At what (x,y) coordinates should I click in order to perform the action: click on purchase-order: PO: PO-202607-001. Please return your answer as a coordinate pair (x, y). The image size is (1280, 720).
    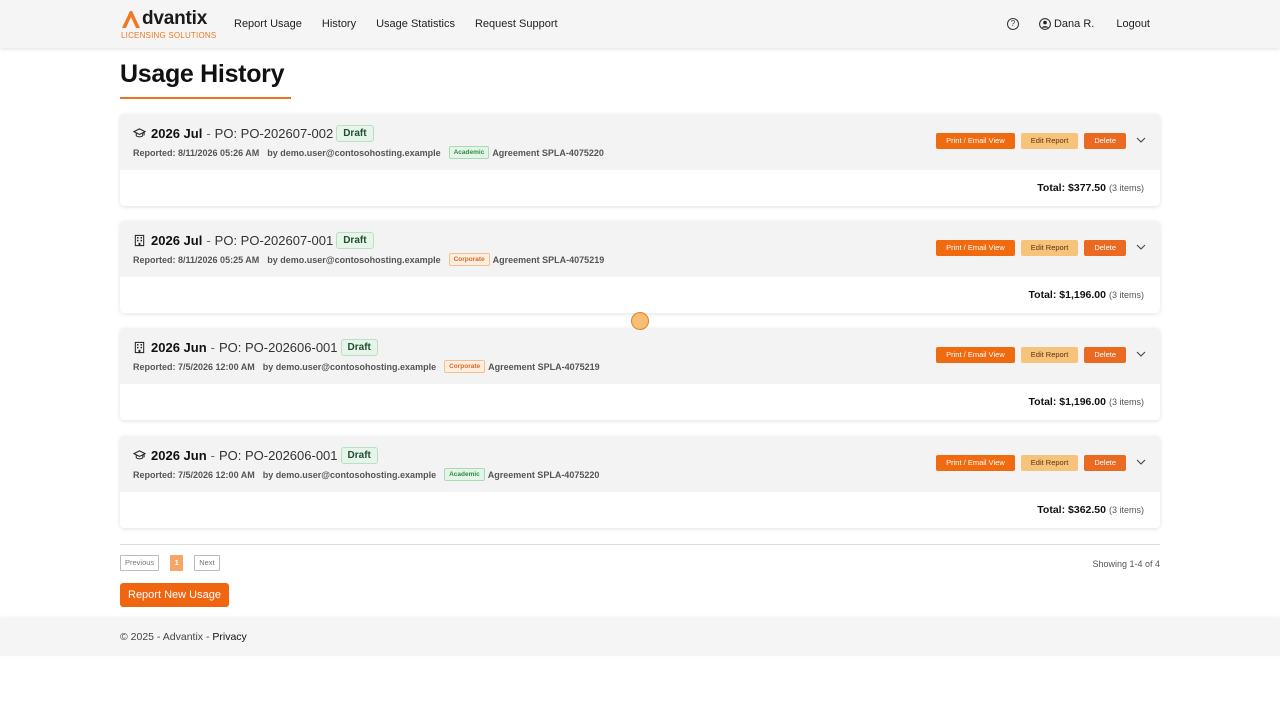
    Looking at the image, I should click on (274, 240).